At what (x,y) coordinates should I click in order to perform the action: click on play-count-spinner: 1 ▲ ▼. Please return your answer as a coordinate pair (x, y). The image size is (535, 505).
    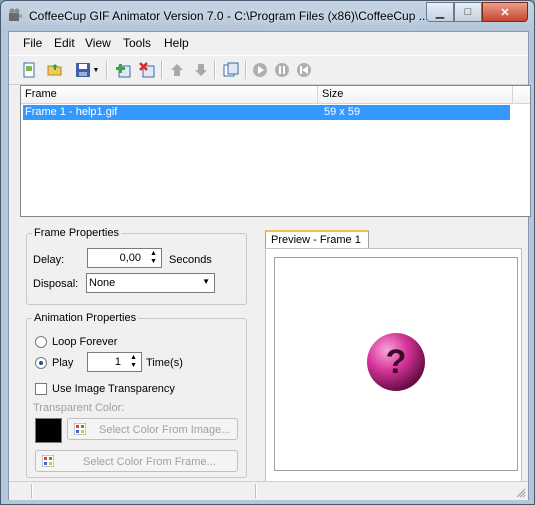
    Looking at the image, I should click on (114, 362).